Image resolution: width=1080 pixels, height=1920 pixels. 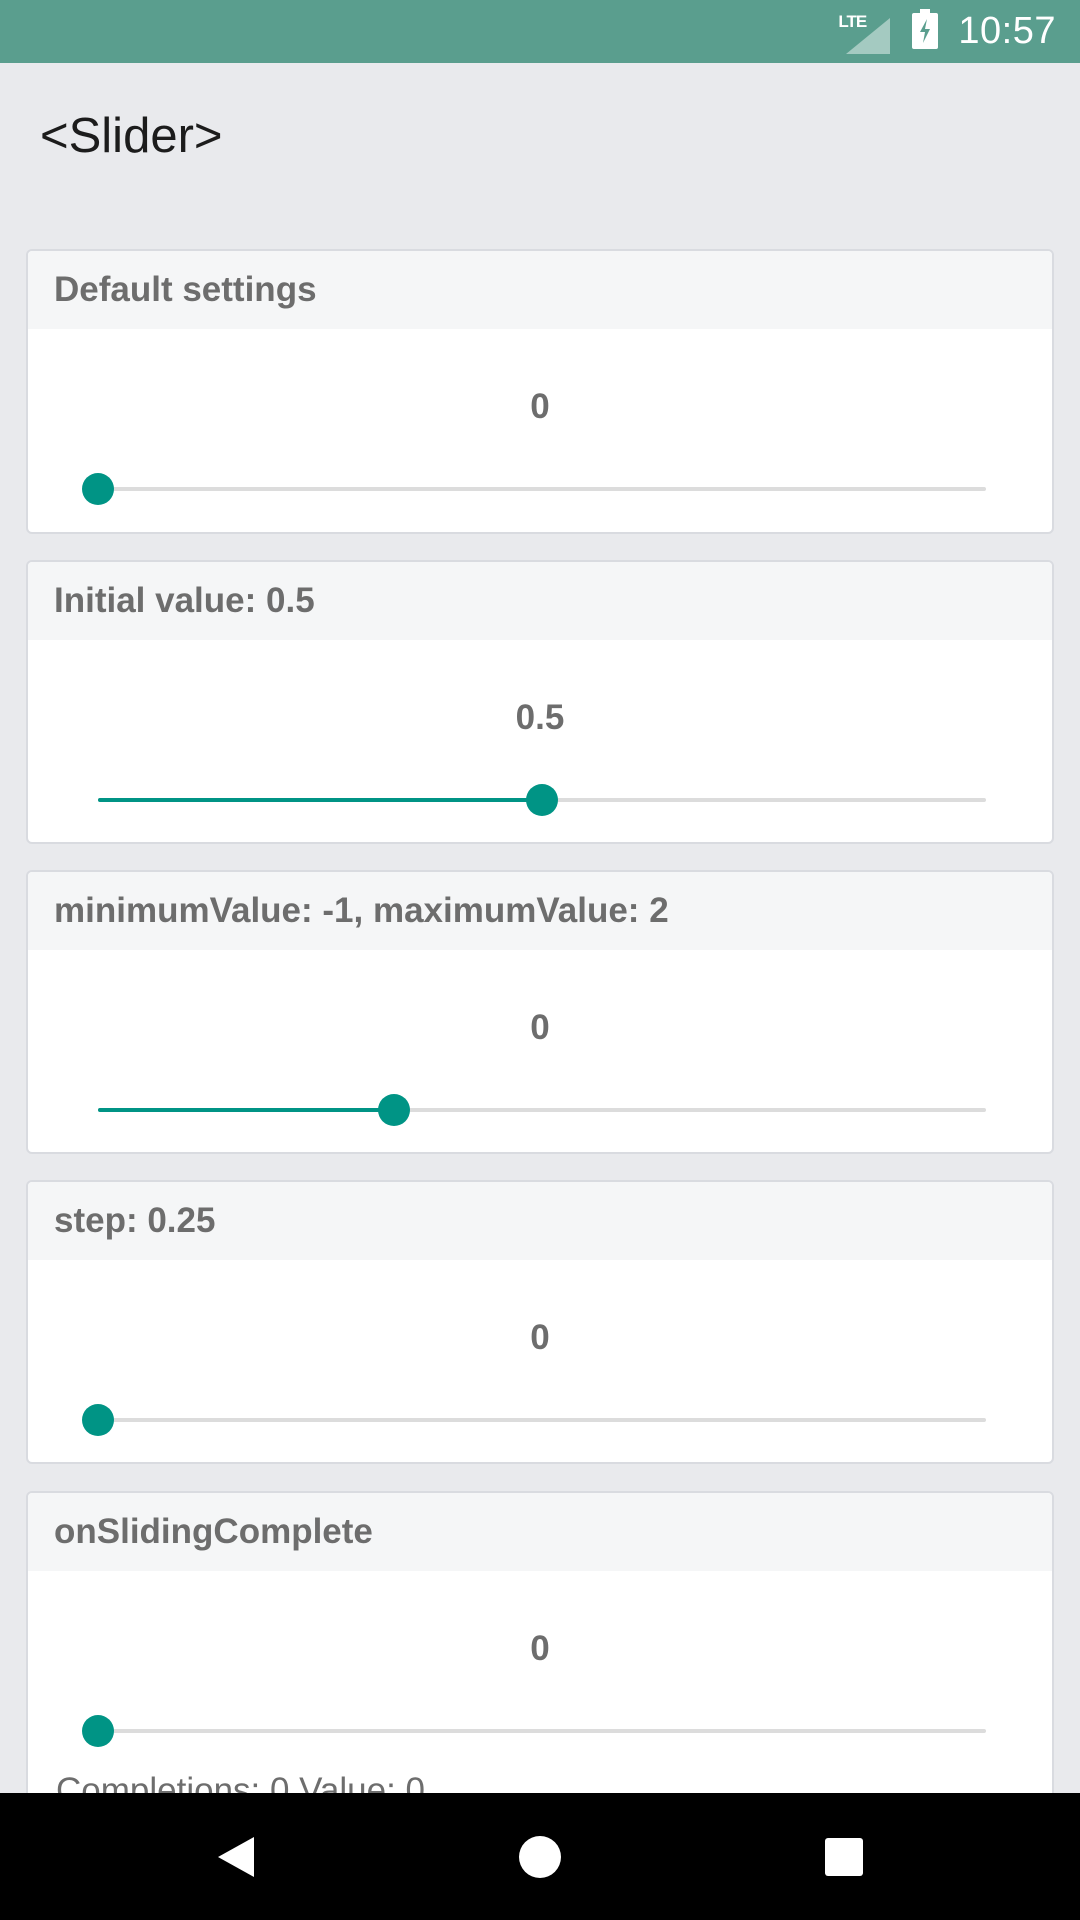 I want to click on card-body: 0.5, so click(x=540, y=741).